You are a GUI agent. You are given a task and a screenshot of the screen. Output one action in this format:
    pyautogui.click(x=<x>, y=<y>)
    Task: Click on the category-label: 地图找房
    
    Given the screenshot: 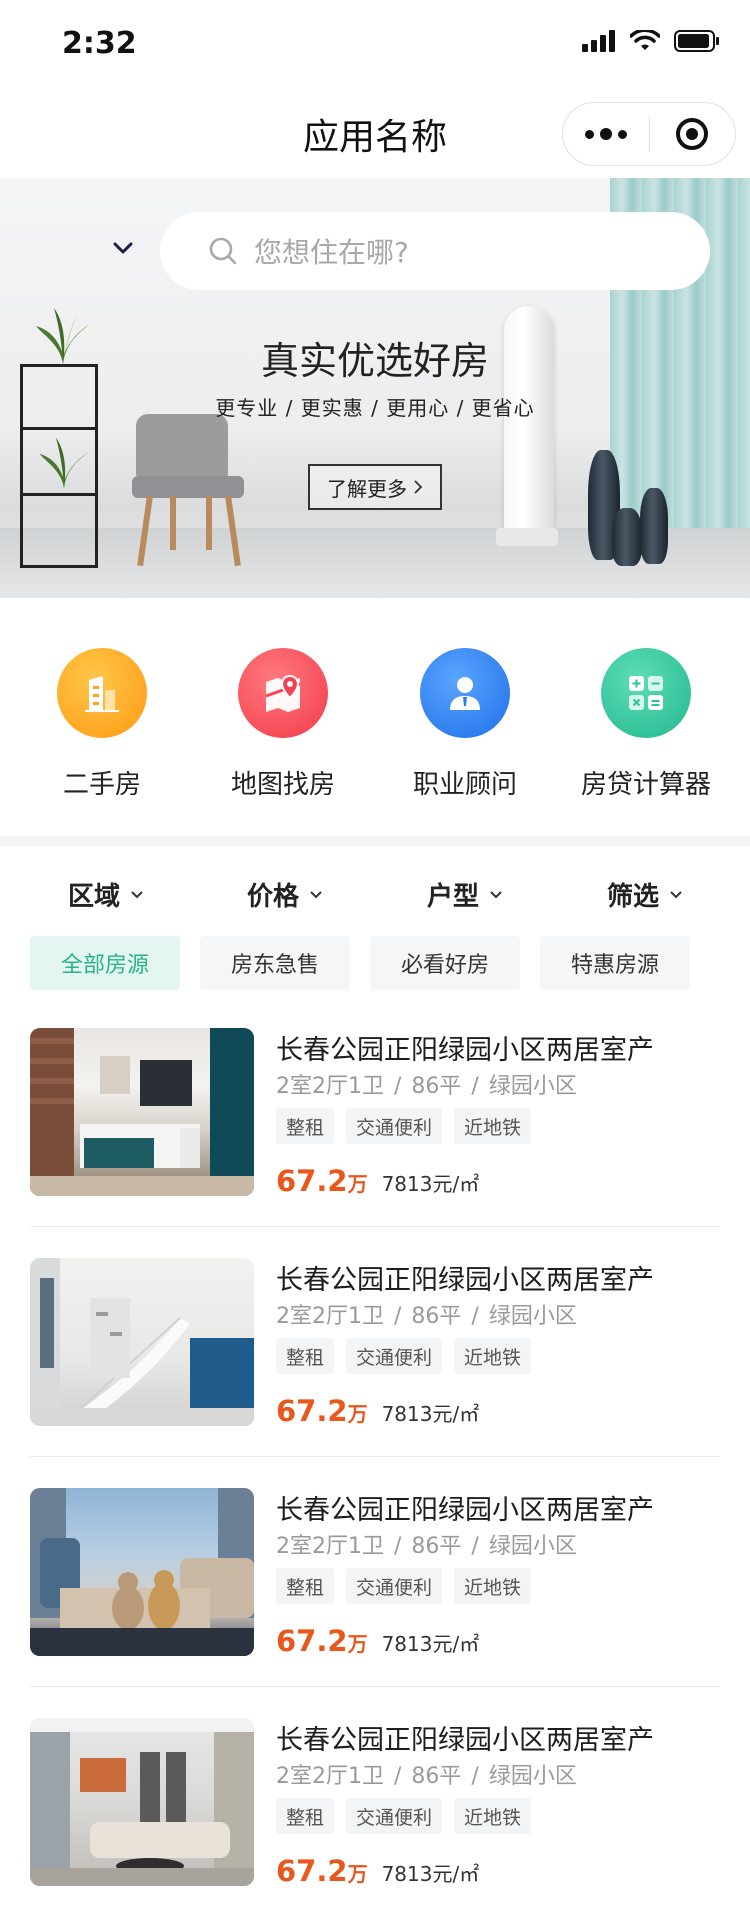 What is the action you would take?
    pyautogui.click(x=282, y=785)
    